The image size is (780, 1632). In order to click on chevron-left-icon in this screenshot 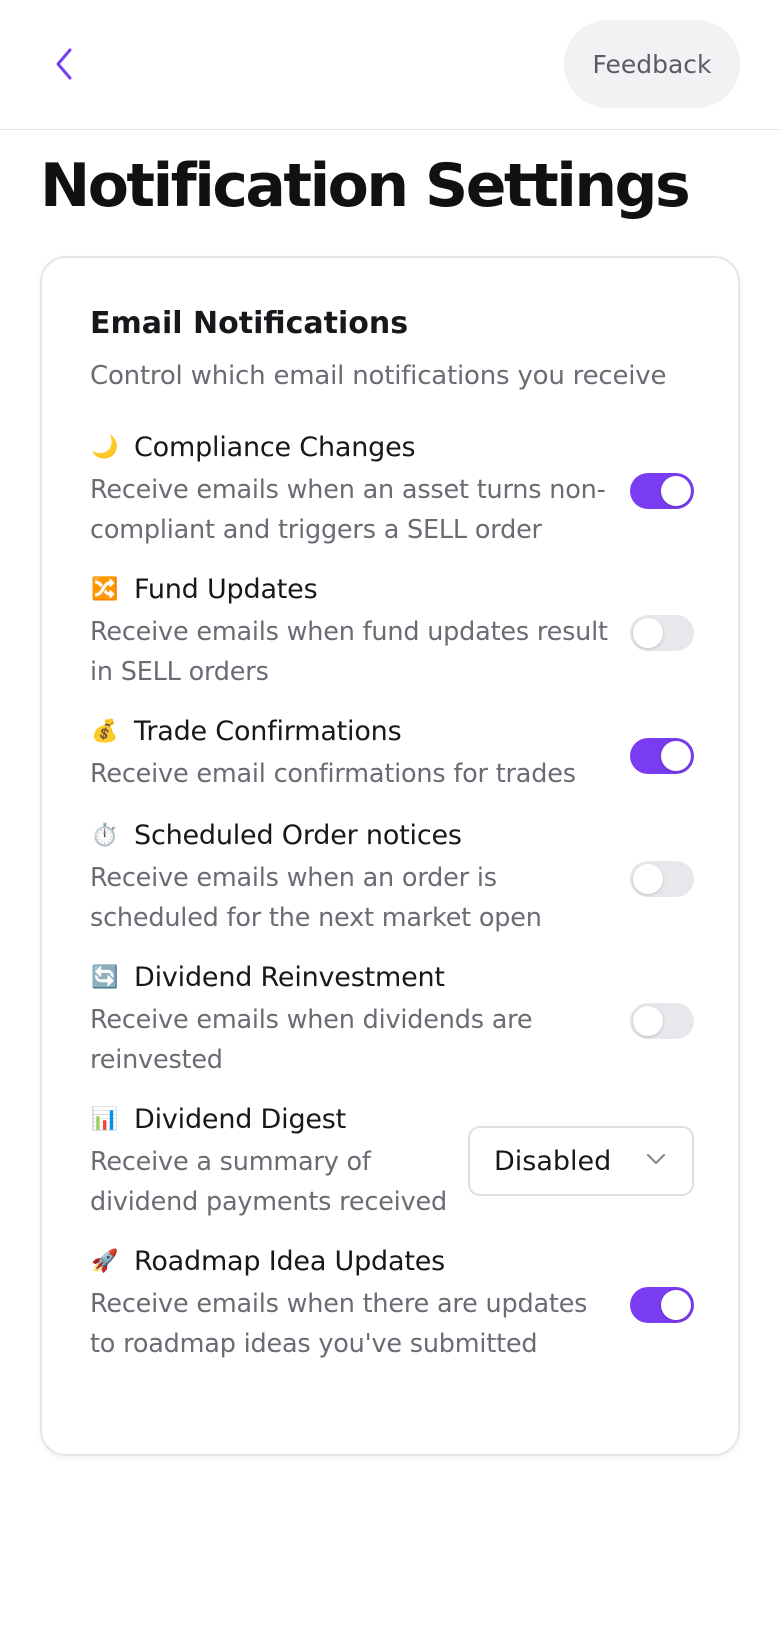, I will do `click(64, 64)`.